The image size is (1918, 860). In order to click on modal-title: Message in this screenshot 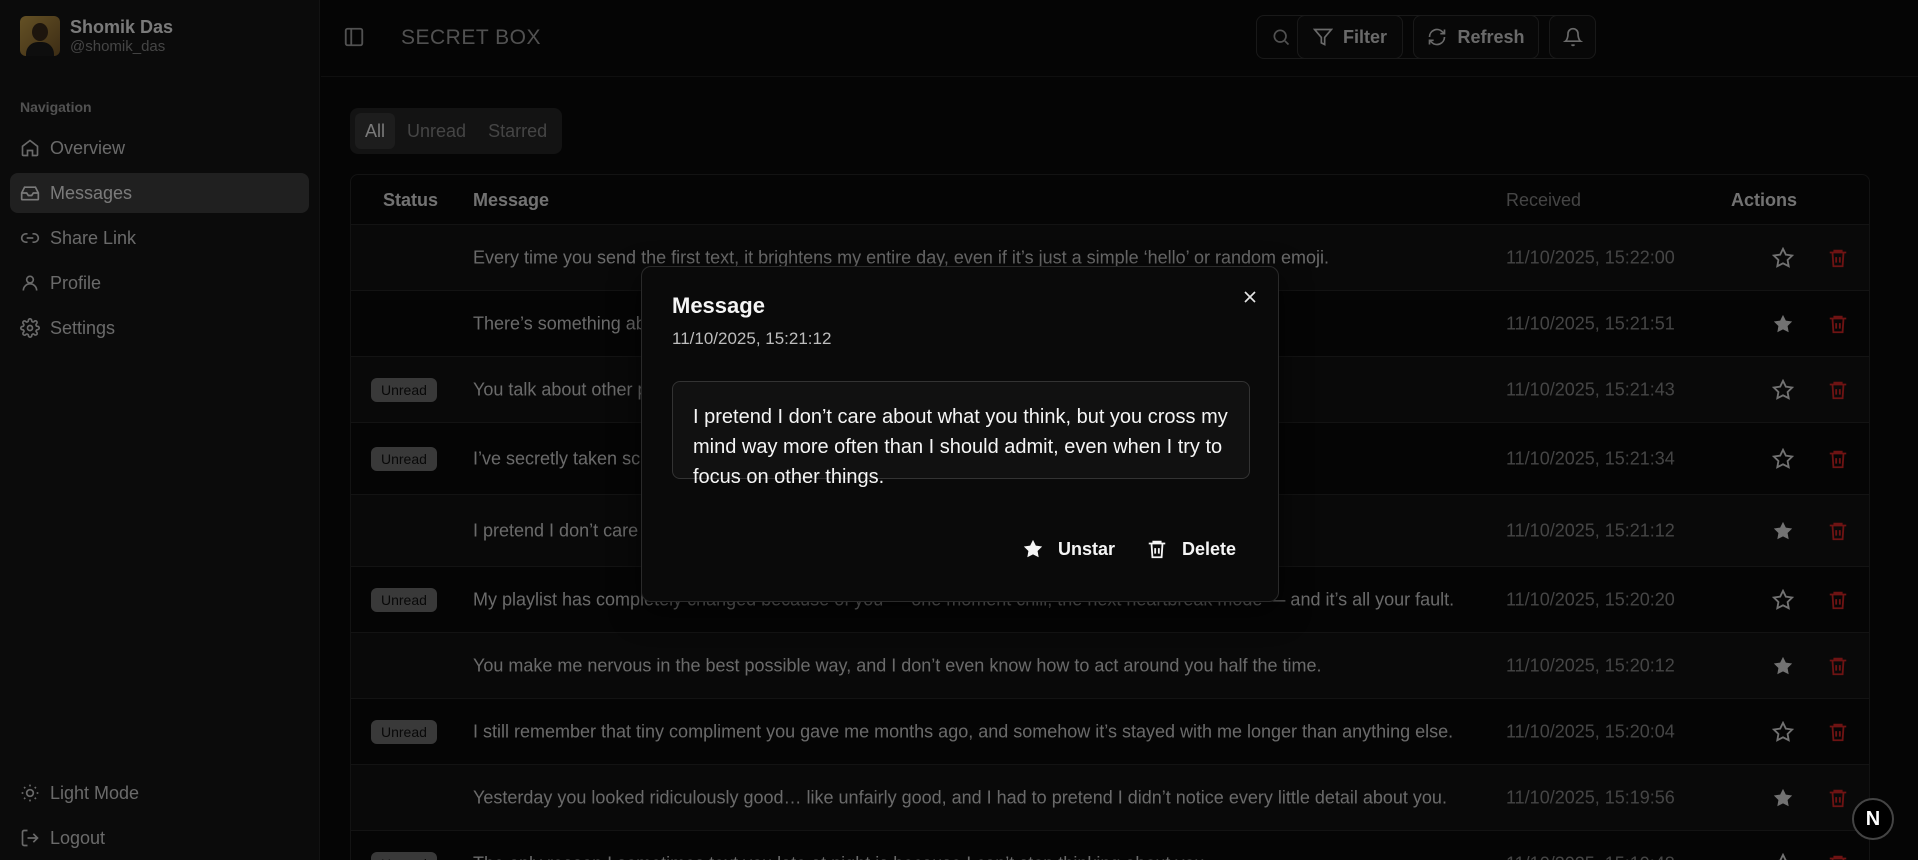, I will do `click(718, 305)`.